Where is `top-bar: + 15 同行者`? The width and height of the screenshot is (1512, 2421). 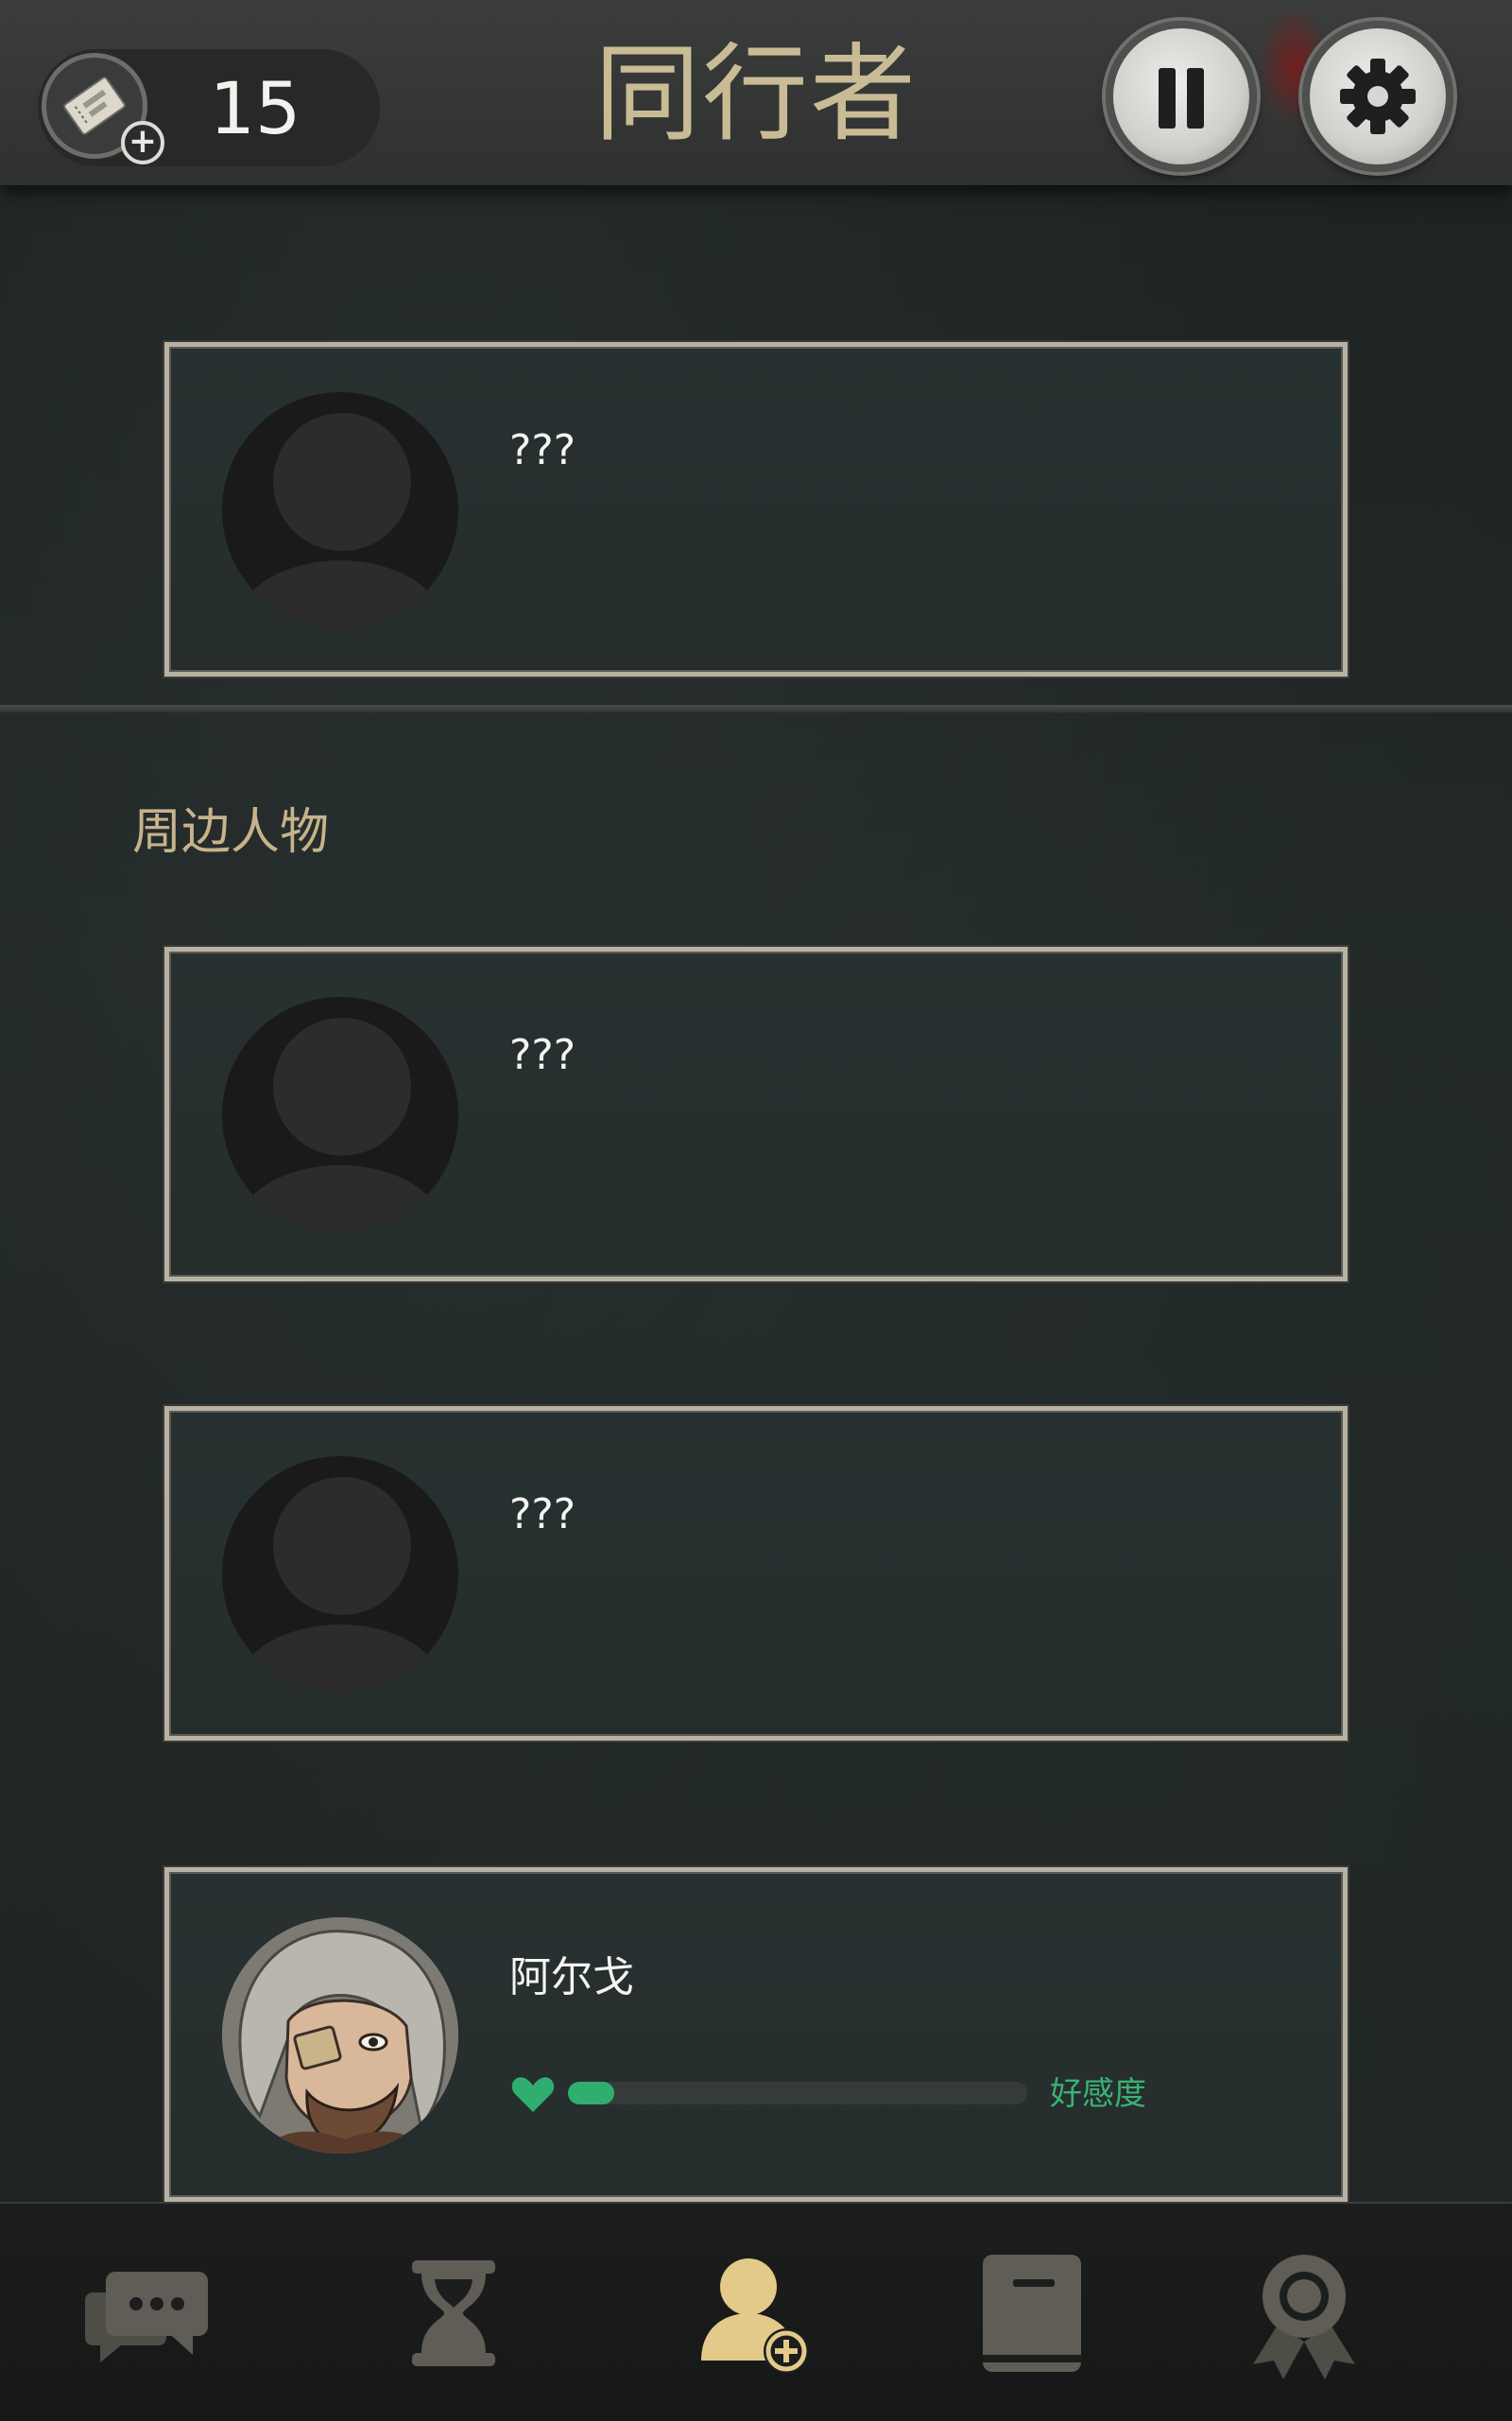 top-bar: + 15 同行者 is located at coordinates (756, 92).